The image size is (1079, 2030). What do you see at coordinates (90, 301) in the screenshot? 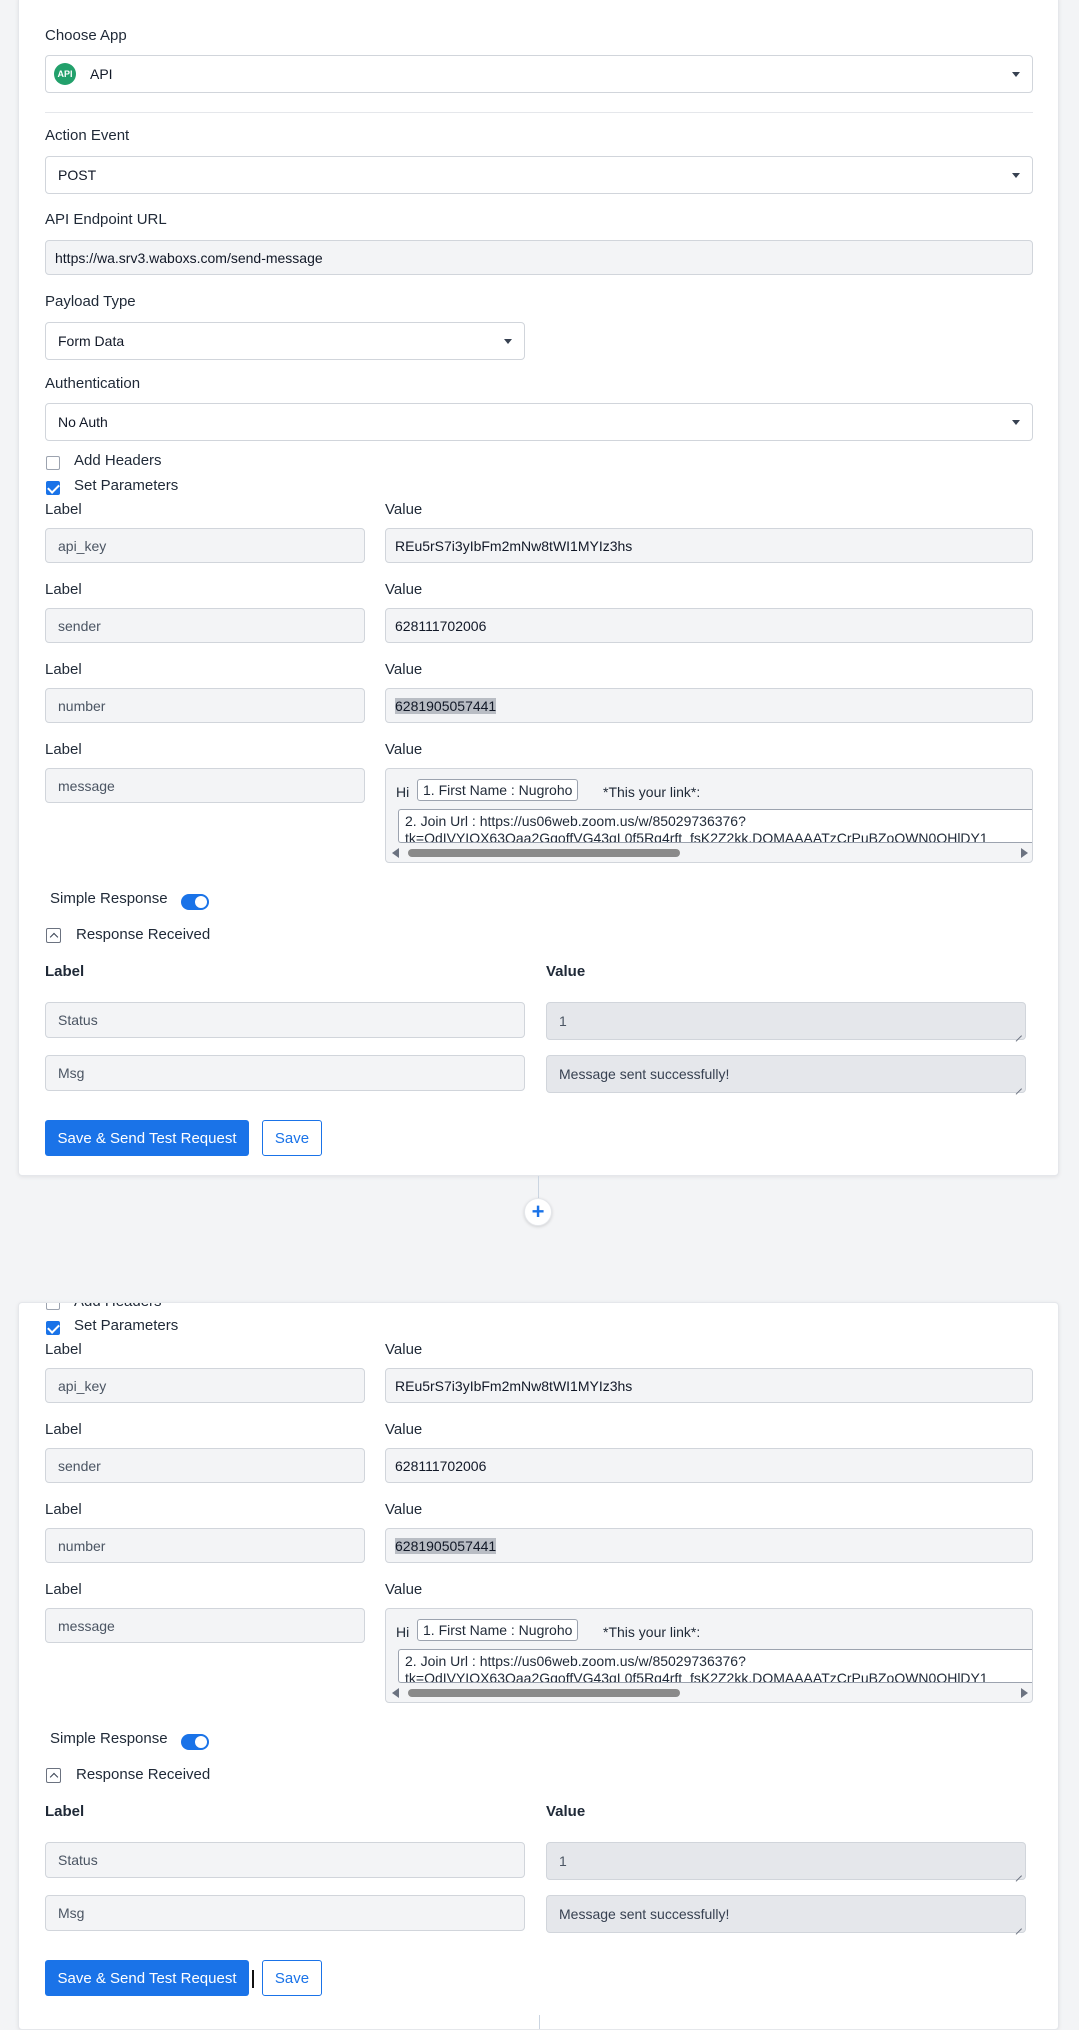
I see `payload-type-label: Payload Type` at bounding box center [90, 301].